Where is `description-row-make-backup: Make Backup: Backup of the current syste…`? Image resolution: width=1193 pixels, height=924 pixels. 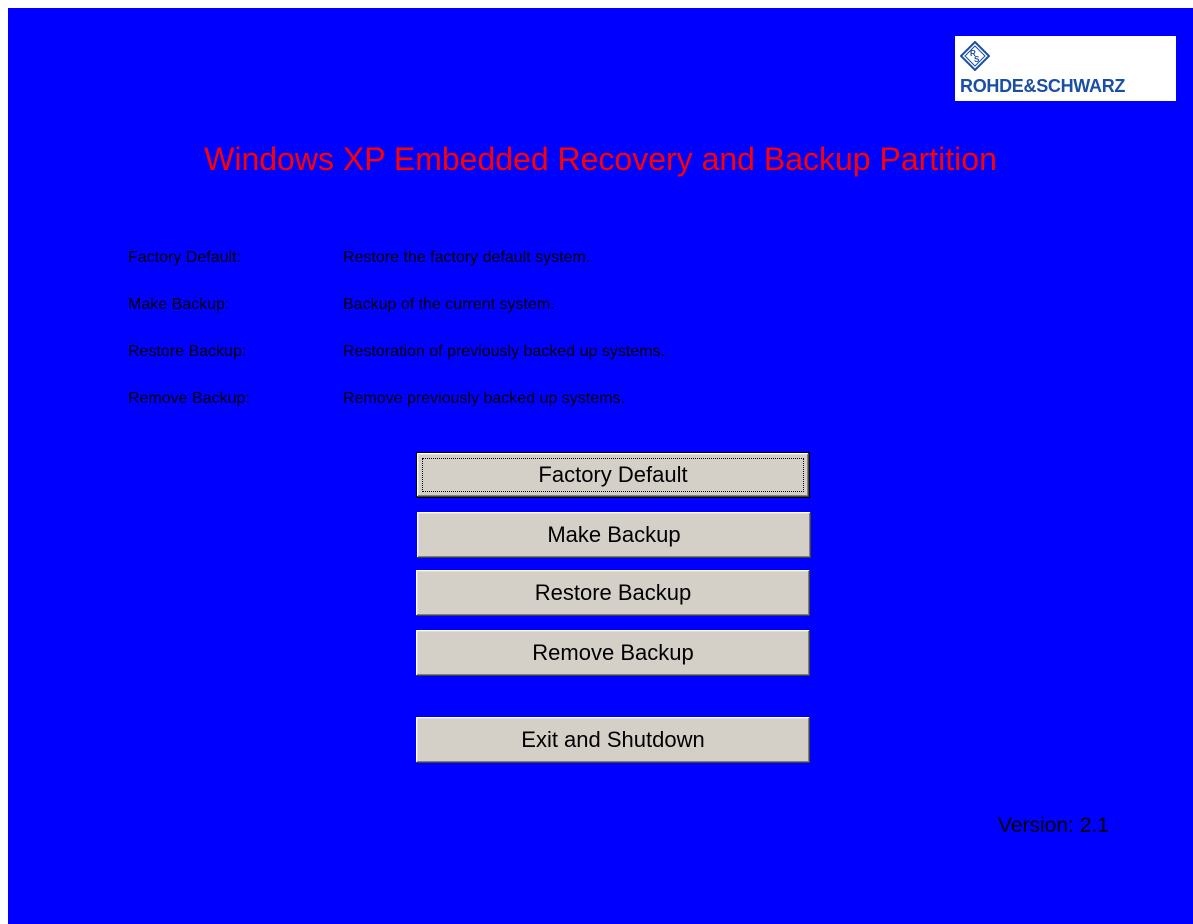 description-row-make-backup: Make Backup: Backup of the current syste… is located at coordinates (528, 319).